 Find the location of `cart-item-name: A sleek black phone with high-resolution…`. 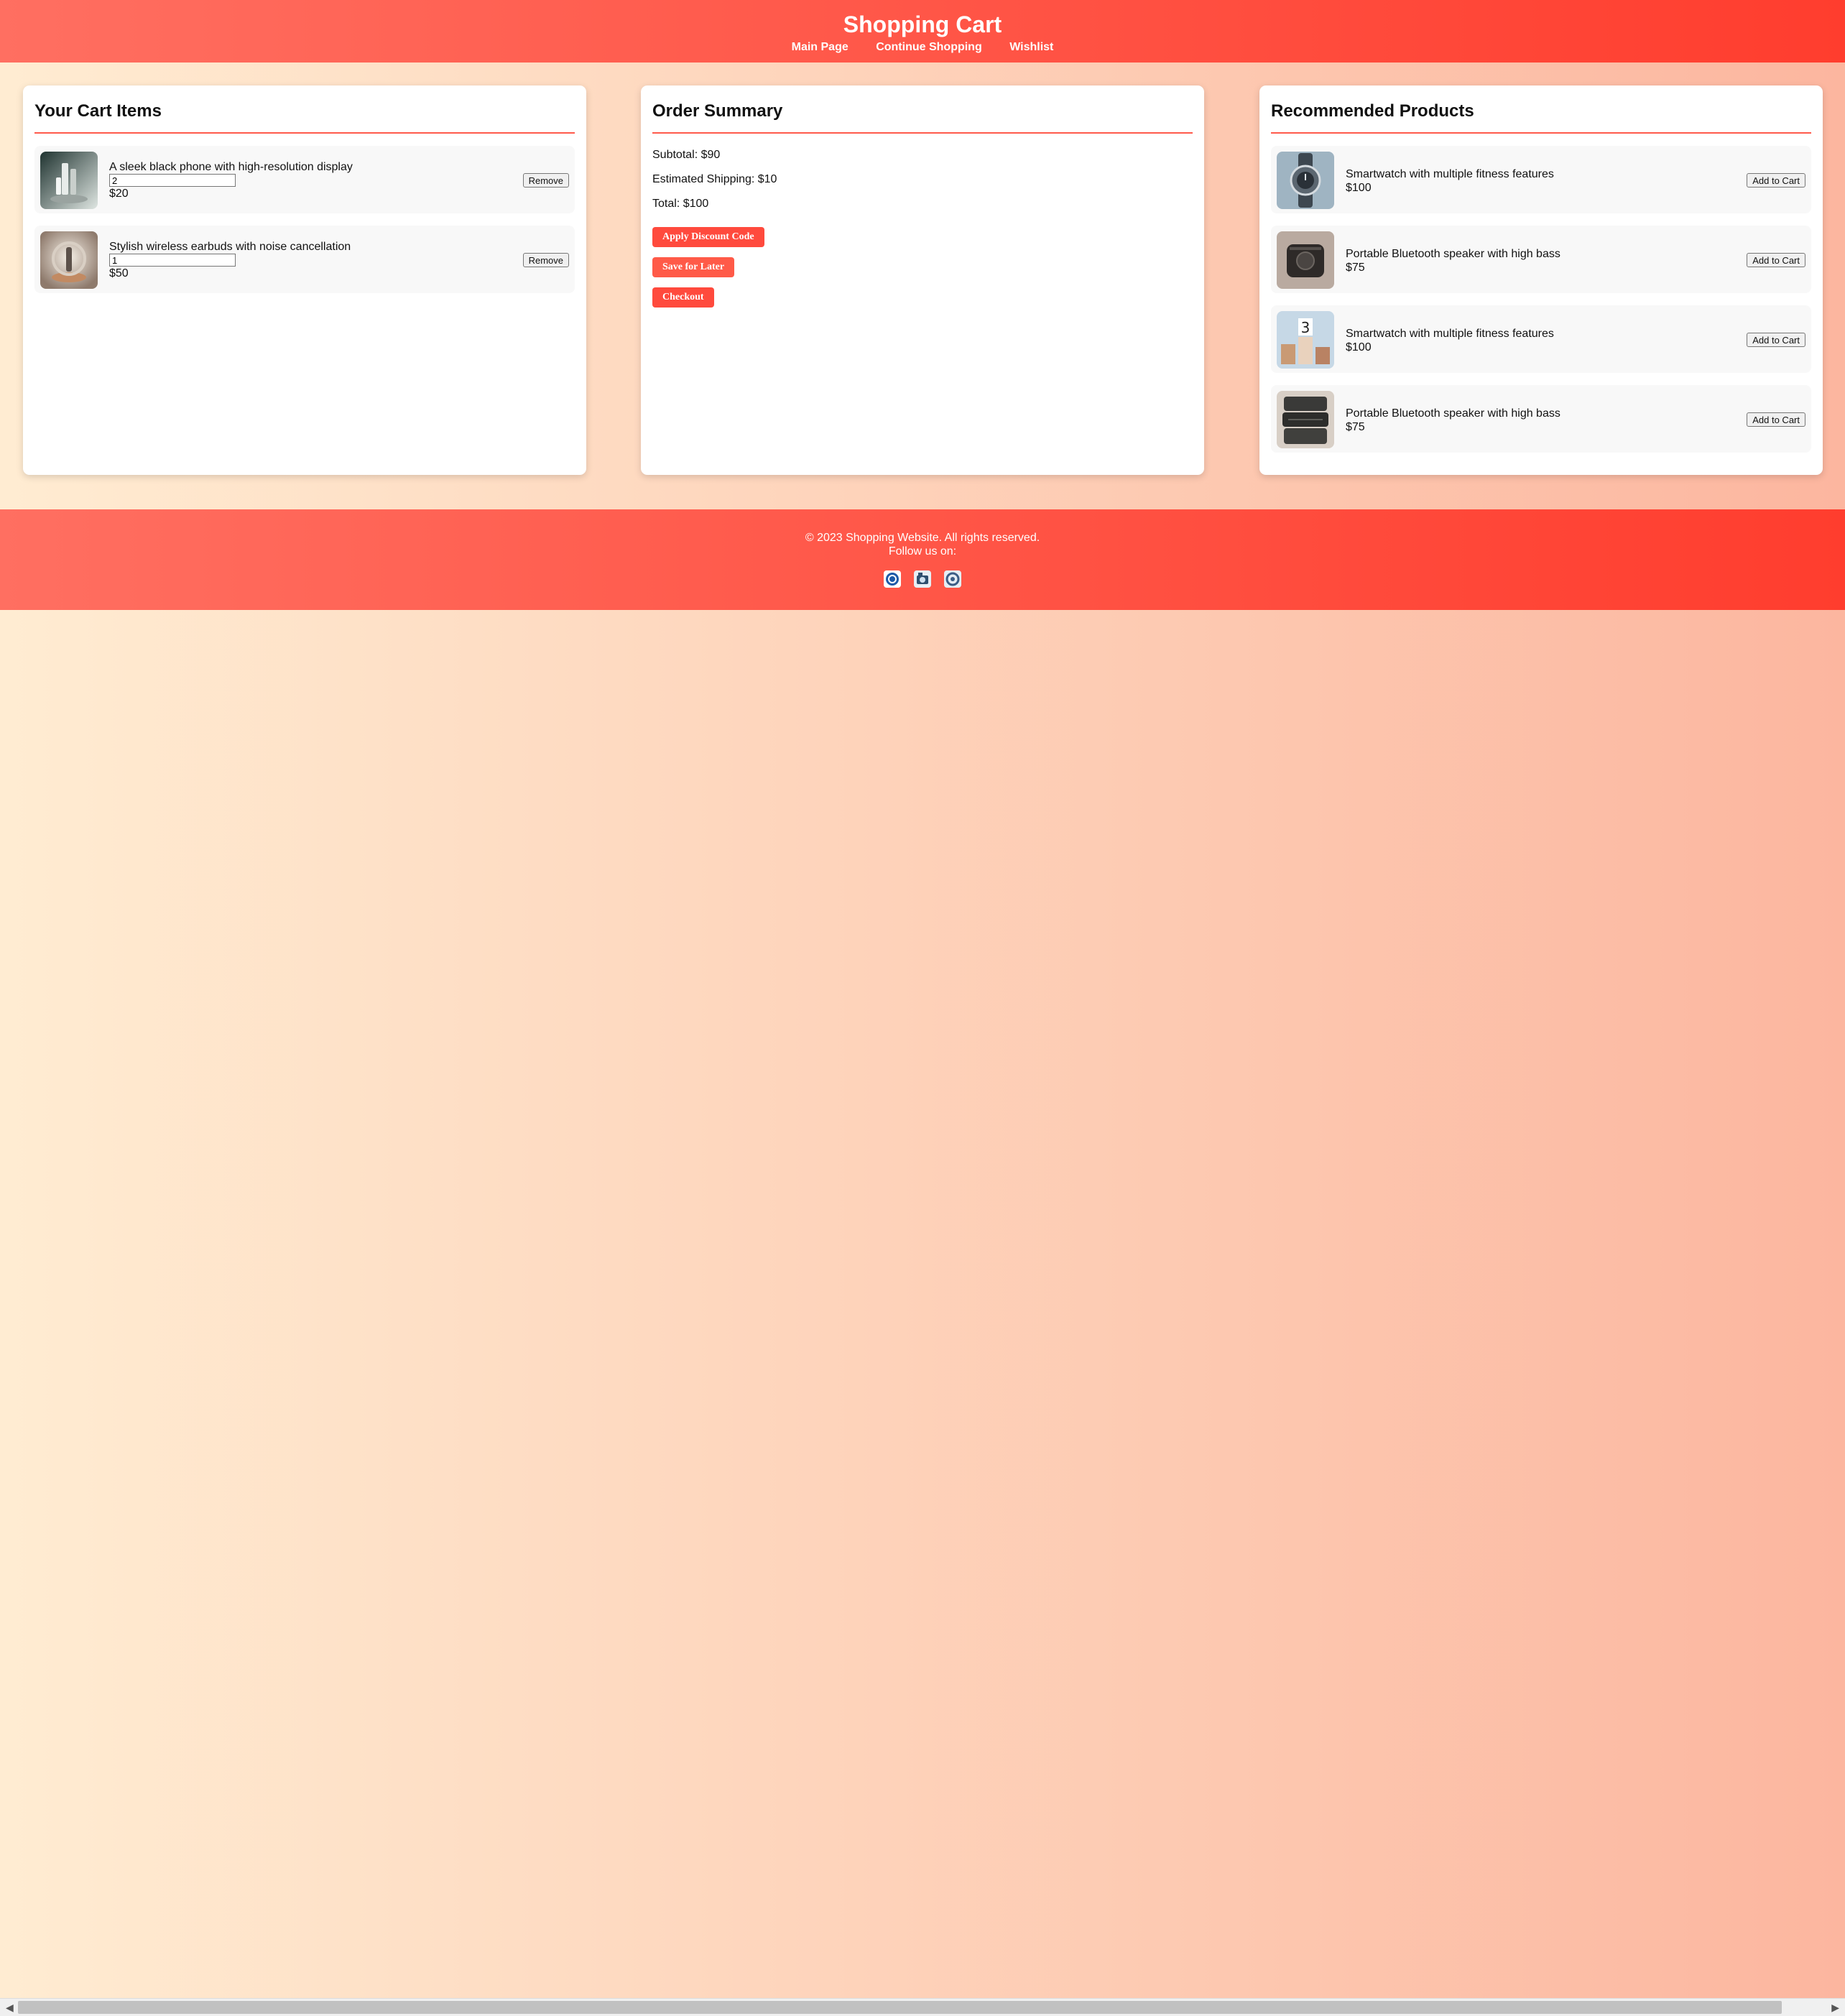

cart-item-name: A sleek black phone with high-resolution… is located at coordinates (231, 167).